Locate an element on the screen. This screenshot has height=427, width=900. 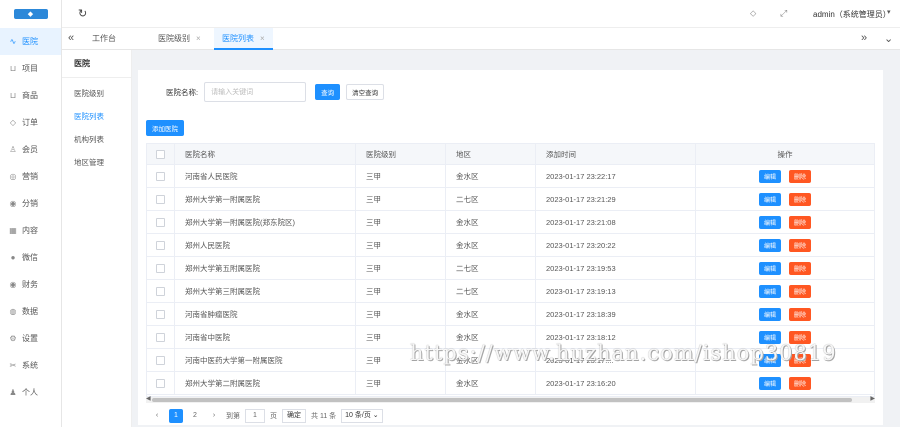
sidebar-item: ● 微信 is located at coordinates (30, 257).